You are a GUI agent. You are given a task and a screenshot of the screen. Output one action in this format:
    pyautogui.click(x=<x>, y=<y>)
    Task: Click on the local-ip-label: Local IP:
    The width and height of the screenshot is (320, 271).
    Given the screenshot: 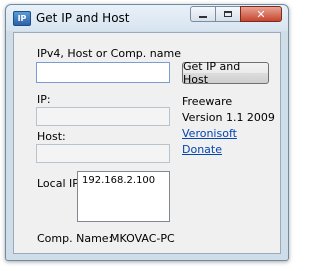 What is the action you would take?
    pyautogui.click(x=60, y=183)
    